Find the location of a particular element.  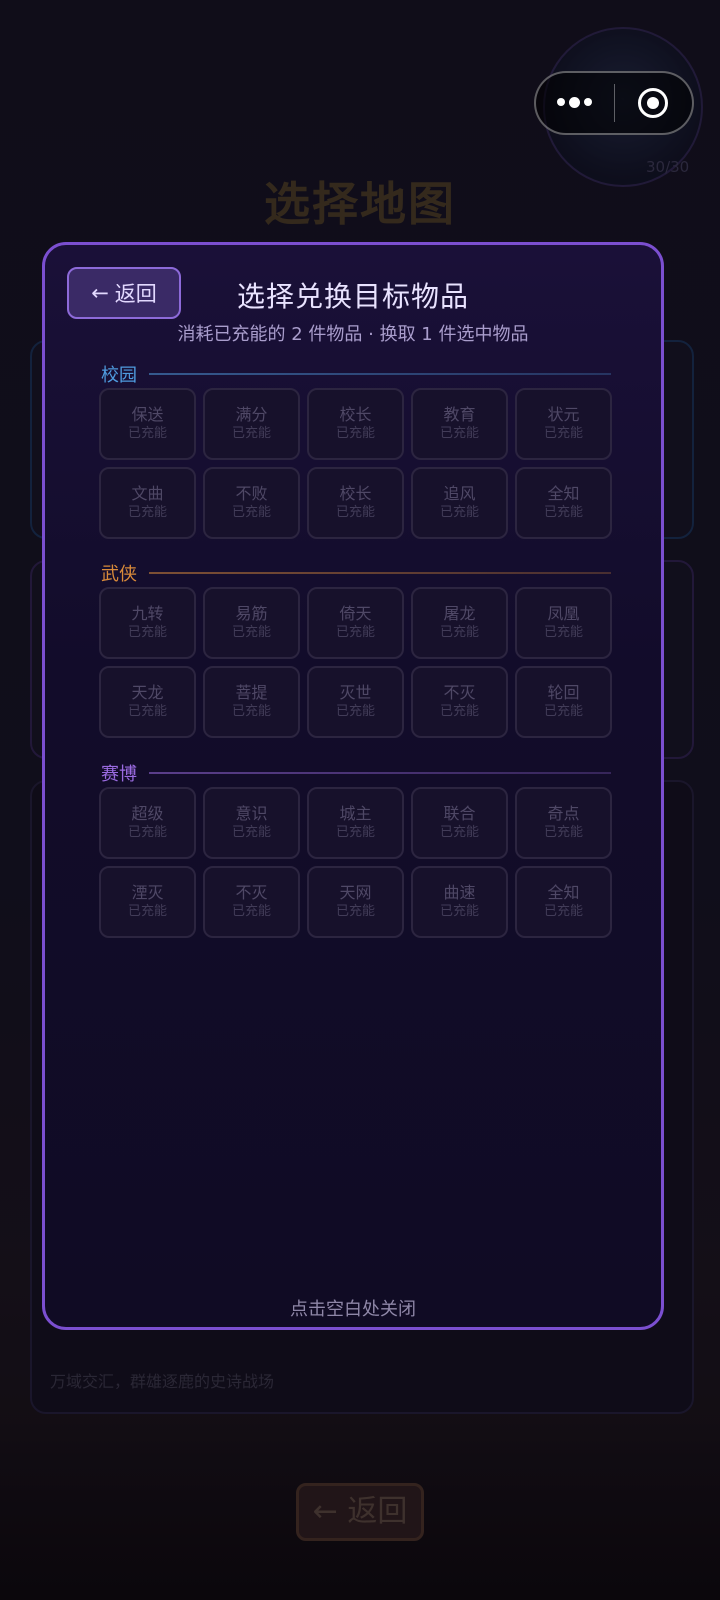

modal-subtitle: 消耗已充能的 2 件物品 · 换取 1 件选中物品 is located at coordinates (353, 334).